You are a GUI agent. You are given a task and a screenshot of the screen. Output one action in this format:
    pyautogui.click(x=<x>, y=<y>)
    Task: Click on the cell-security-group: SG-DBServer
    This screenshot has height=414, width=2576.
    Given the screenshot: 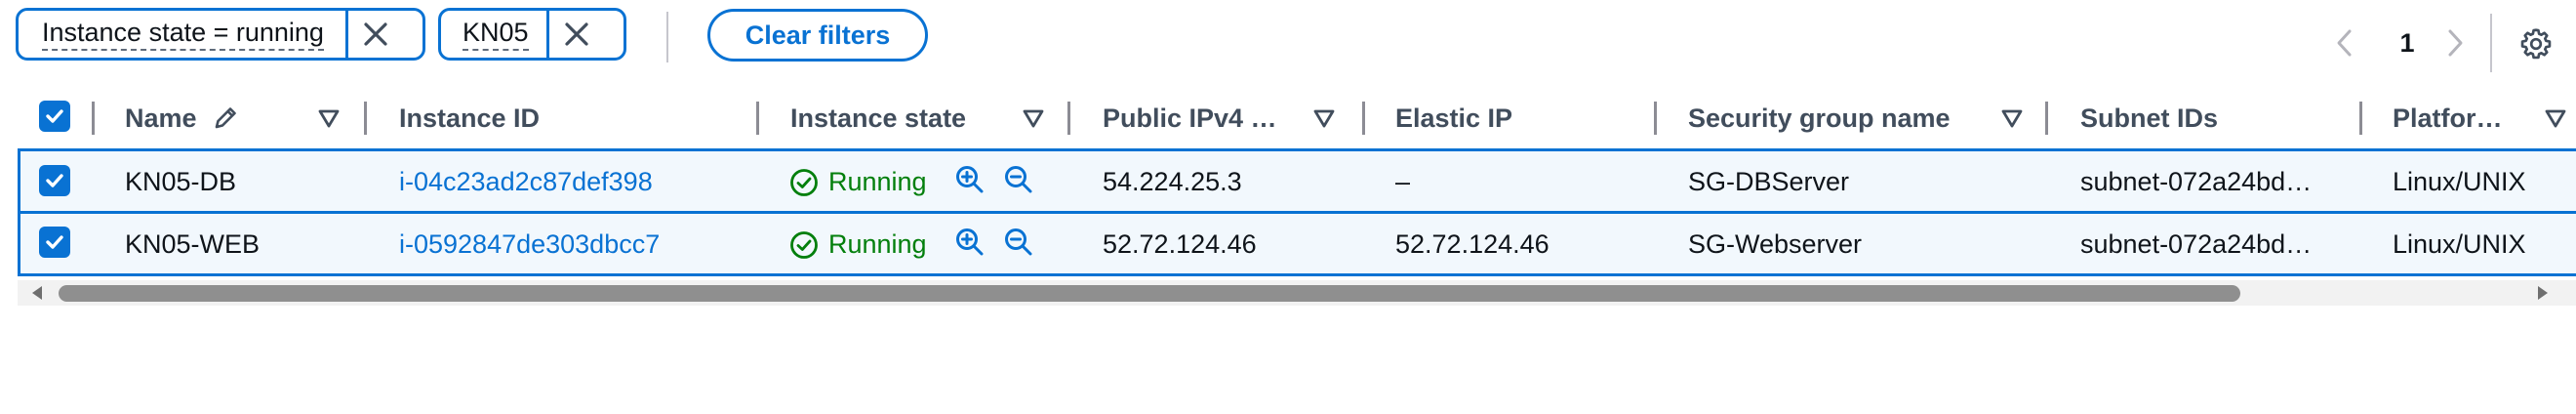 What is the action you would take?
    pyautogui.click(x=1769, y=181)
    